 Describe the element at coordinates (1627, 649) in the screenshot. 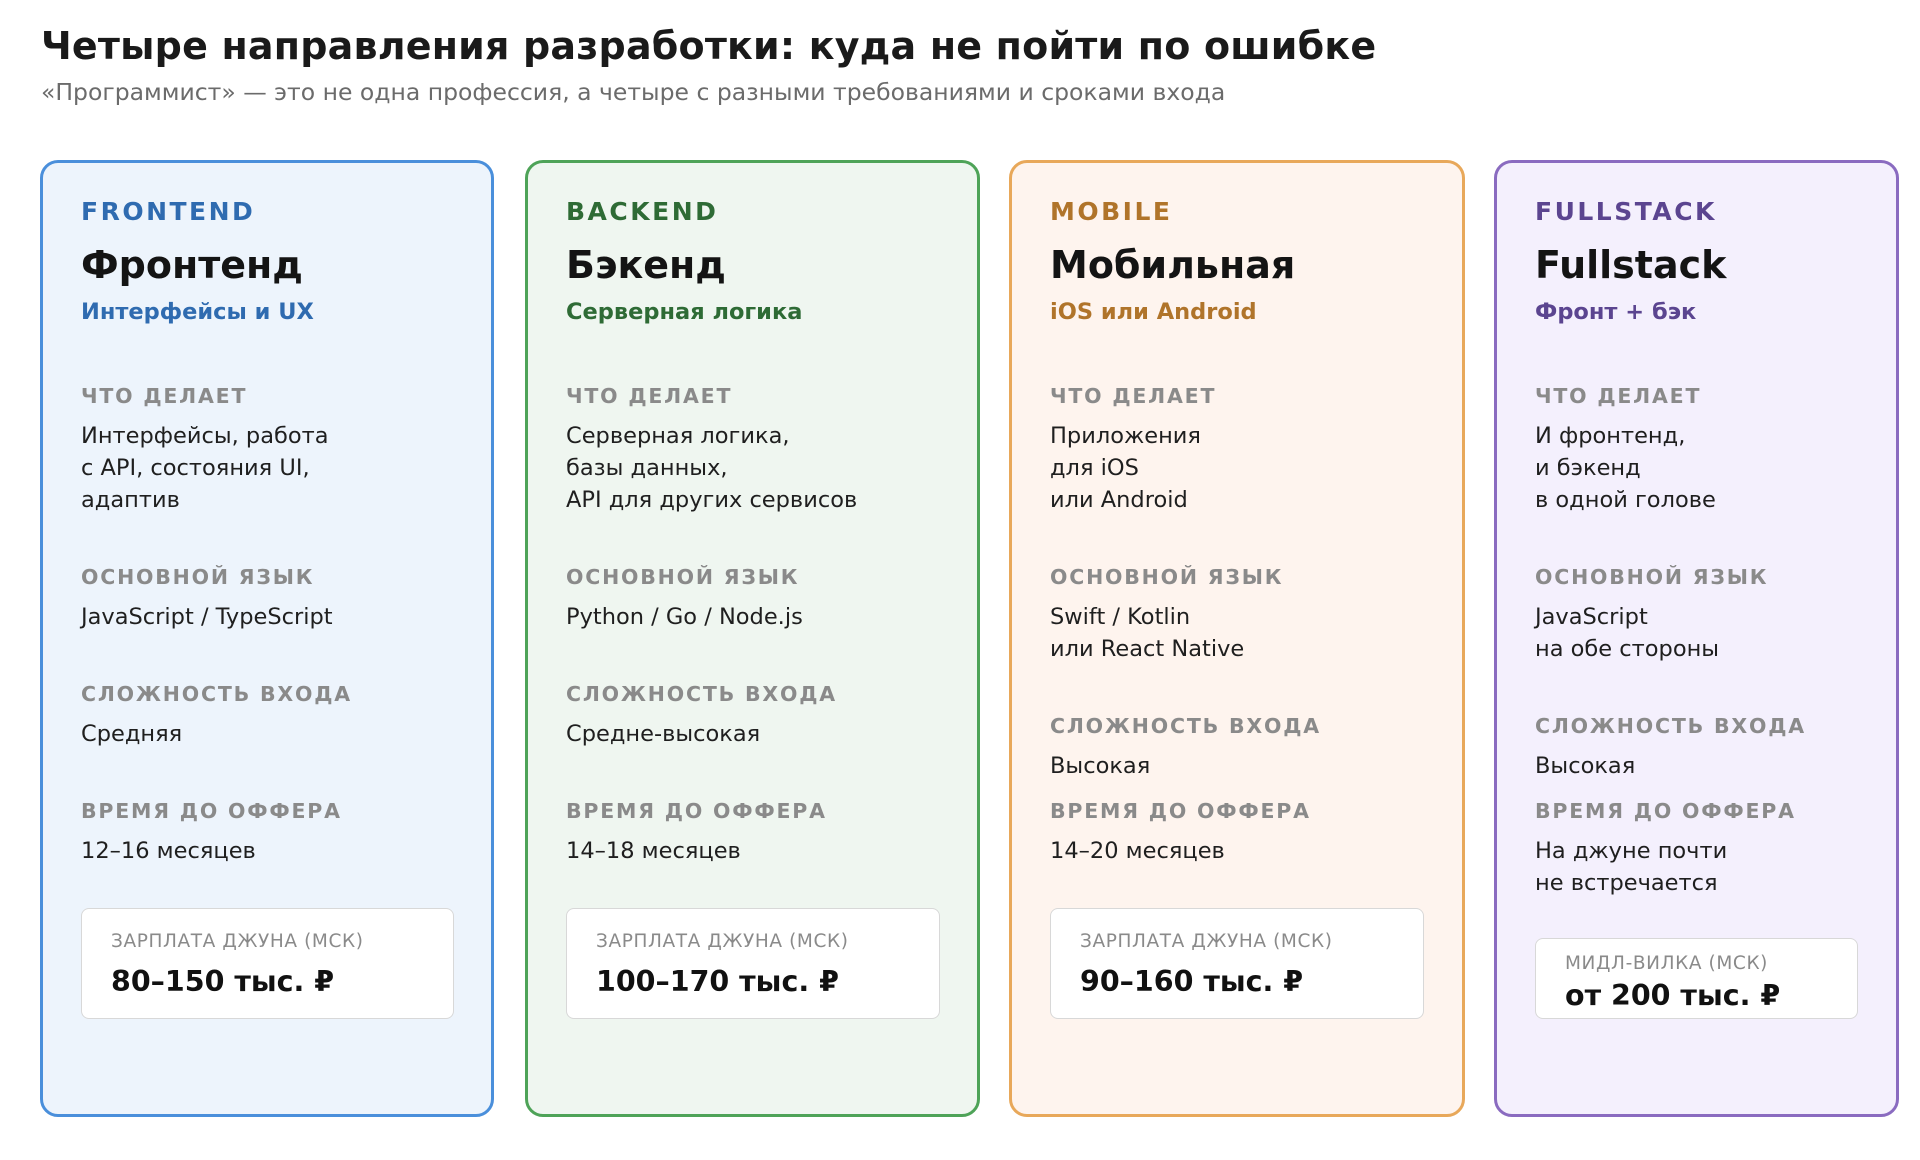

I see `language-line: на обе стороны` at that location.